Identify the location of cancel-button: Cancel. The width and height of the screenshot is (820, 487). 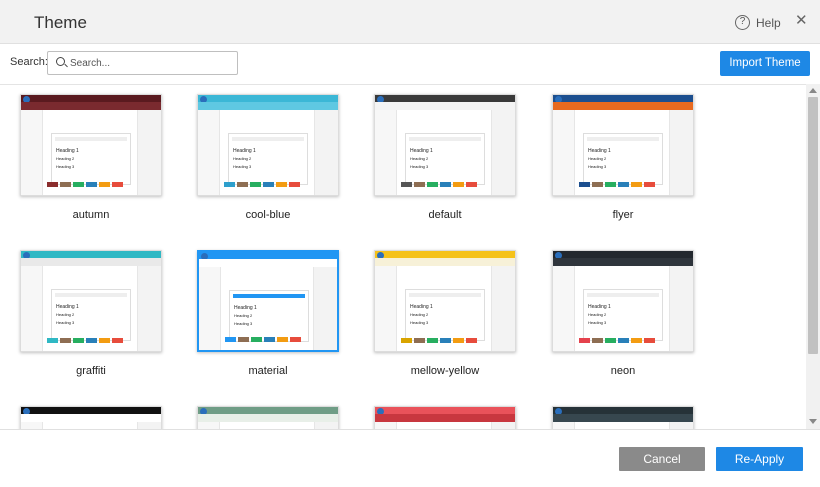
(662, 459).